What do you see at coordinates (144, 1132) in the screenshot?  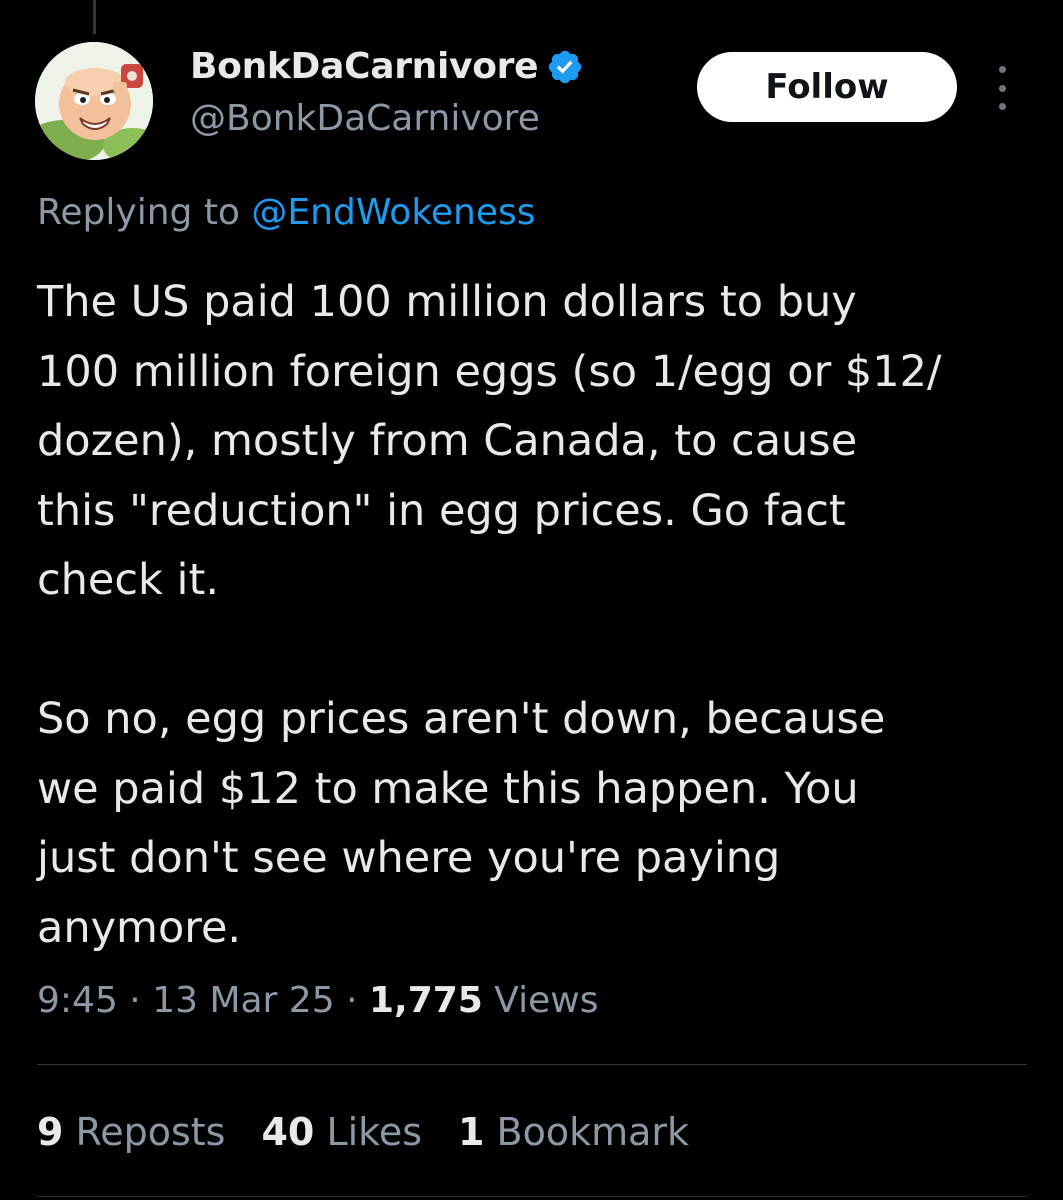 I see `reposts-label: Reposts` at bounding box center [144, 1132].